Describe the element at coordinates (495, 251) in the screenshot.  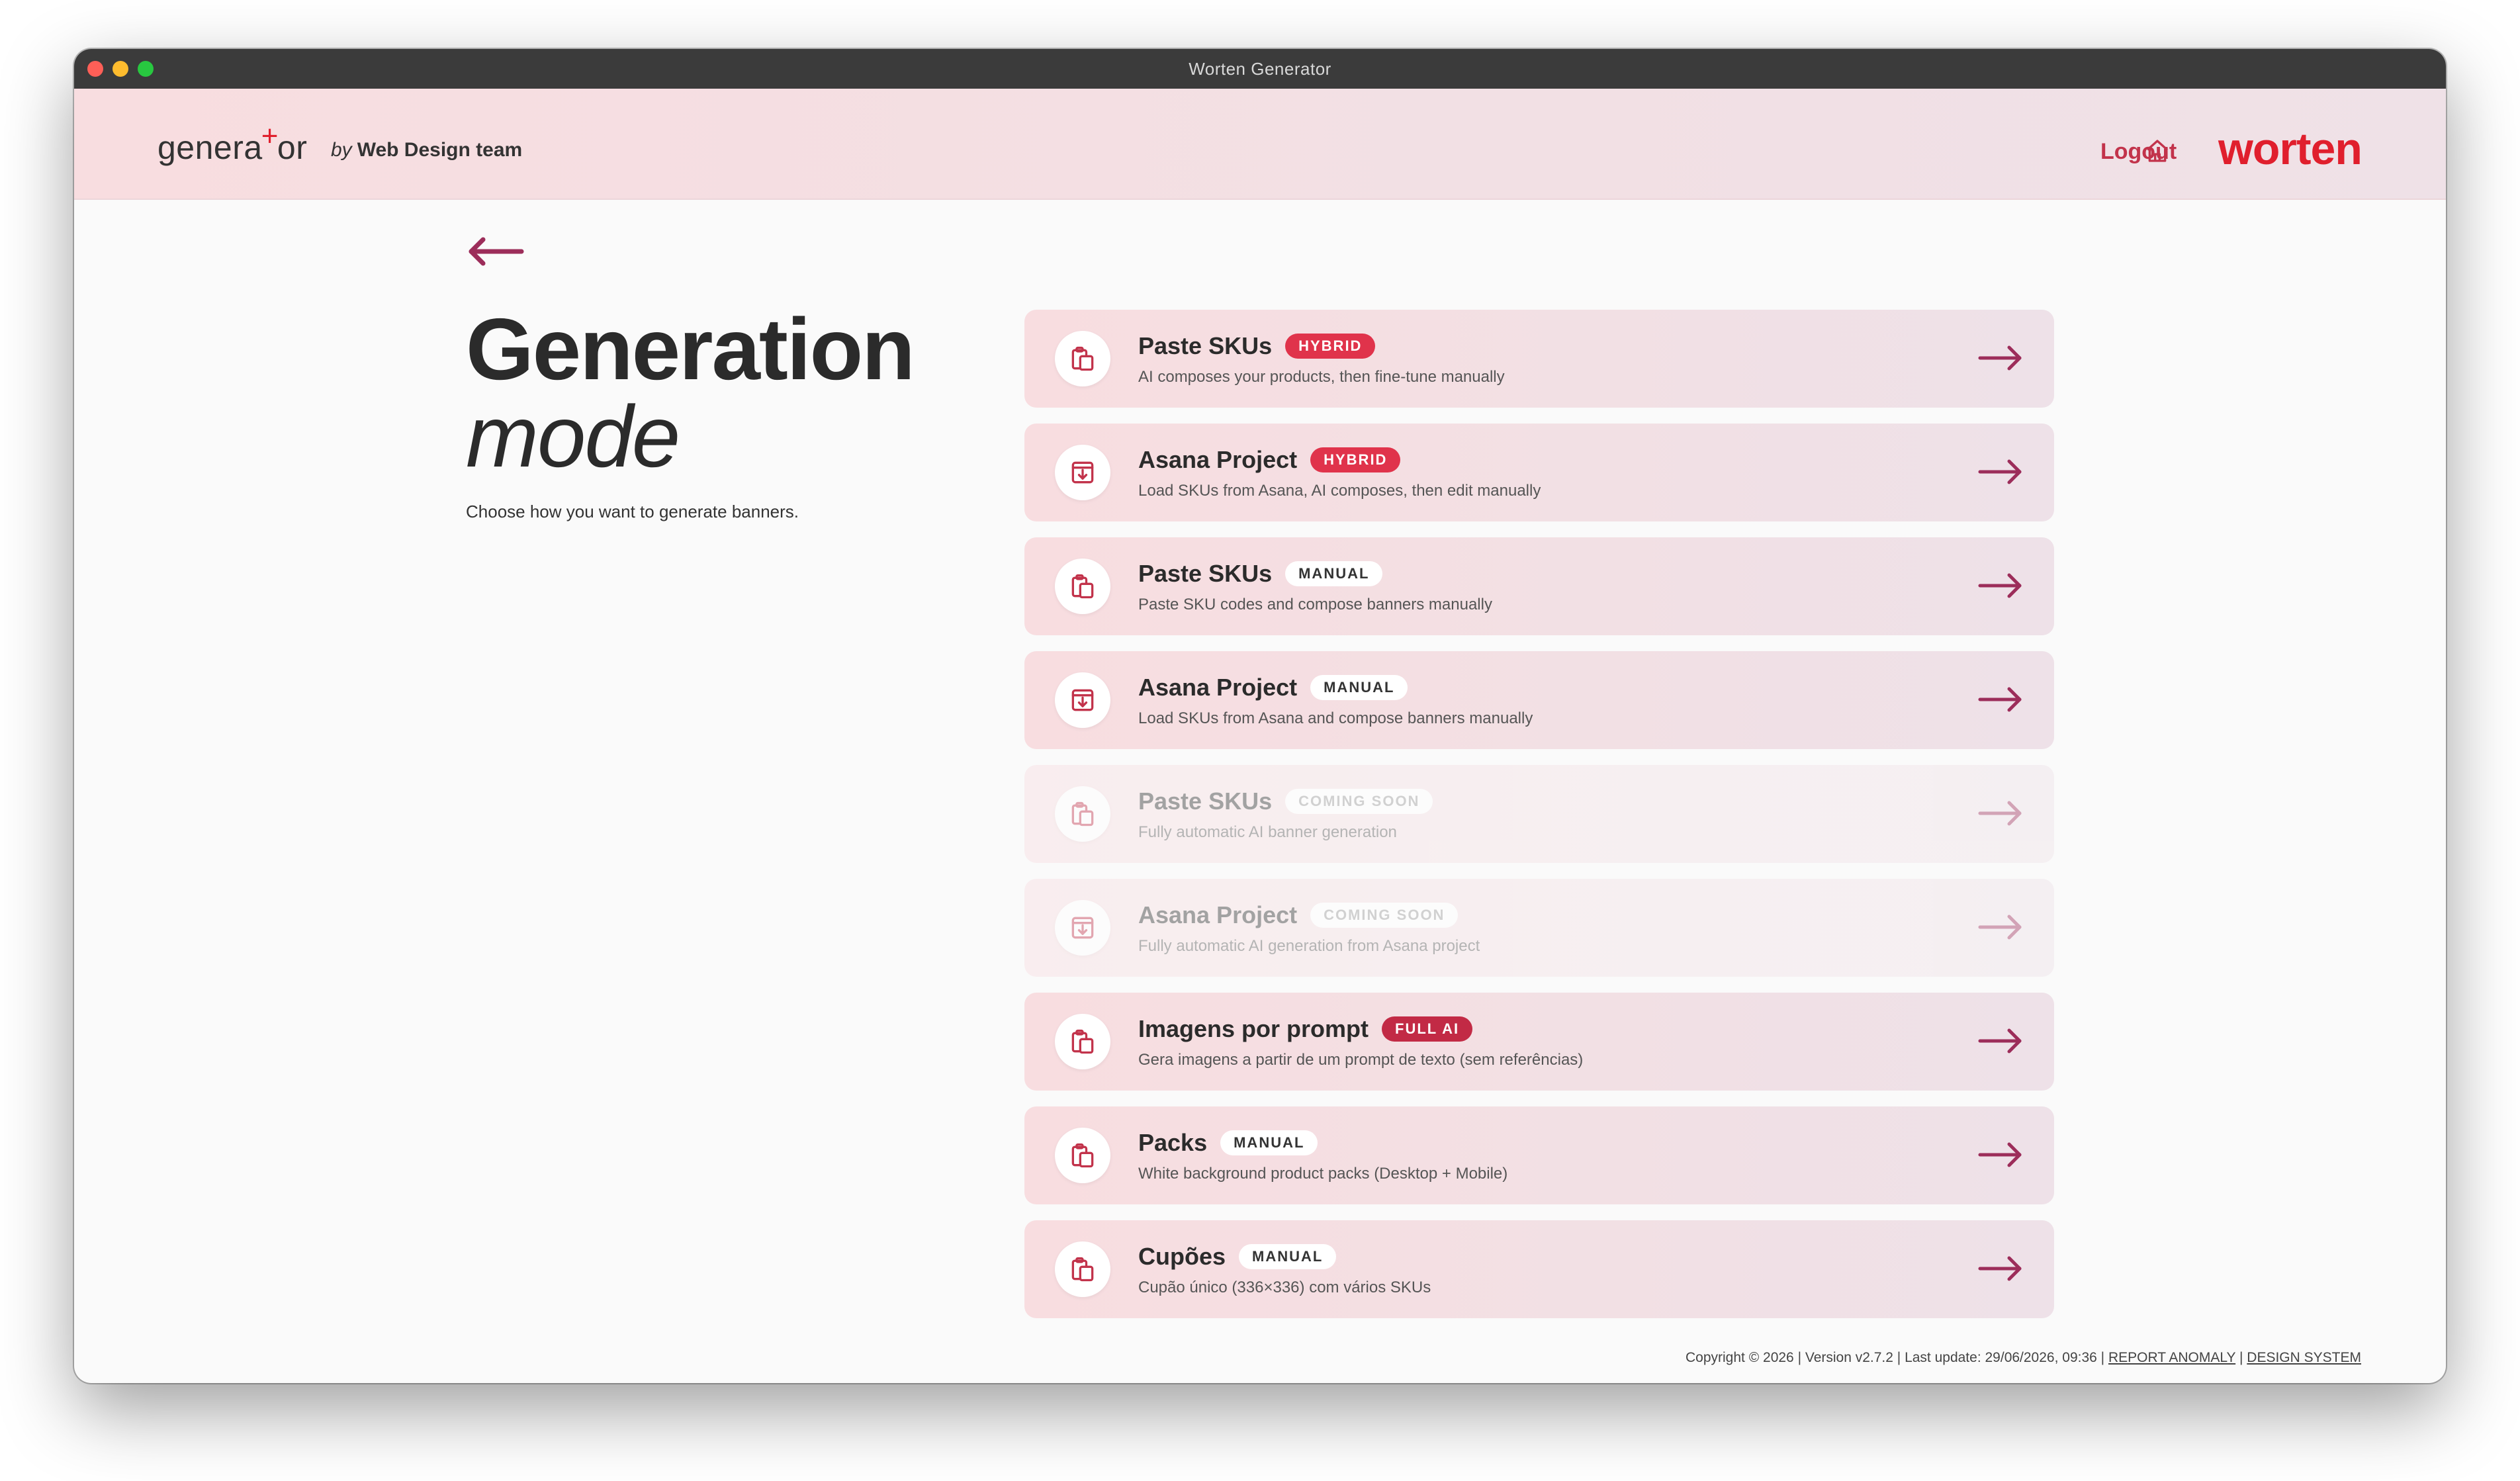
I see `back-arrow-icon` at that location.